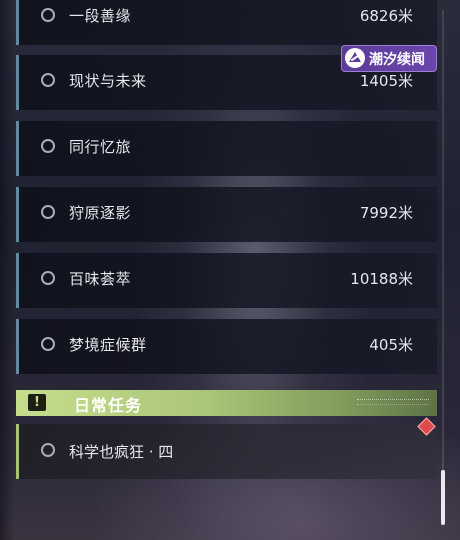  Describe the element at coordinates (397, 60) in the screenshot. I see `brand-label: 潮汐续闻` at that location.